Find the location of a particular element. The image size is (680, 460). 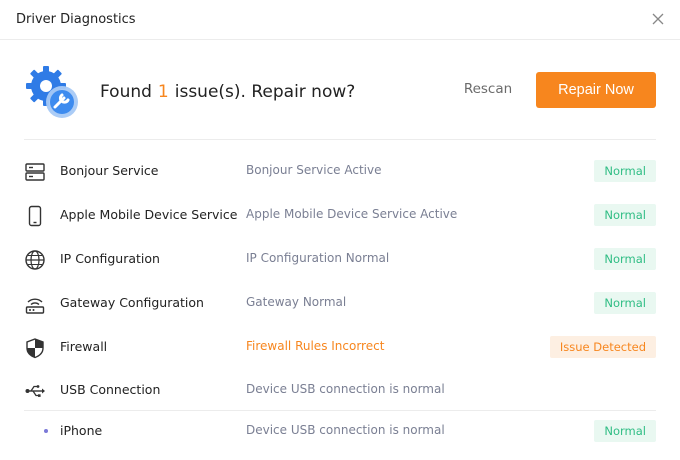

issue-count: 1 is located at coordinates (163, 92).